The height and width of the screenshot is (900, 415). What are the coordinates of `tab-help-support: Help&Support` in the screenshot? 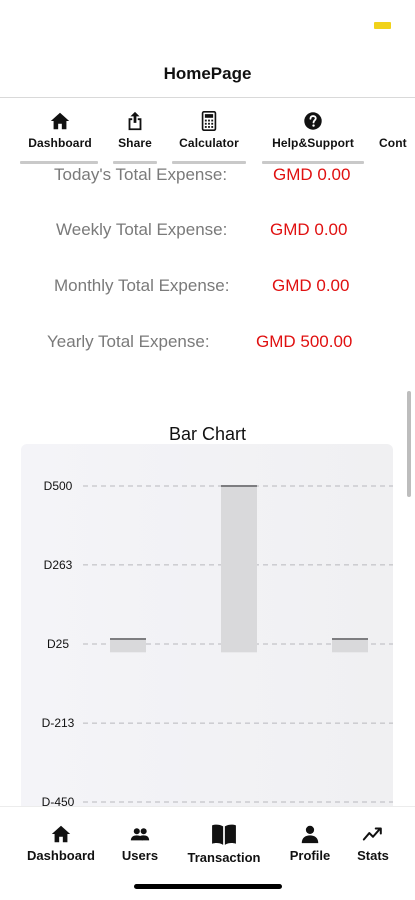 It's located at (313, 130).